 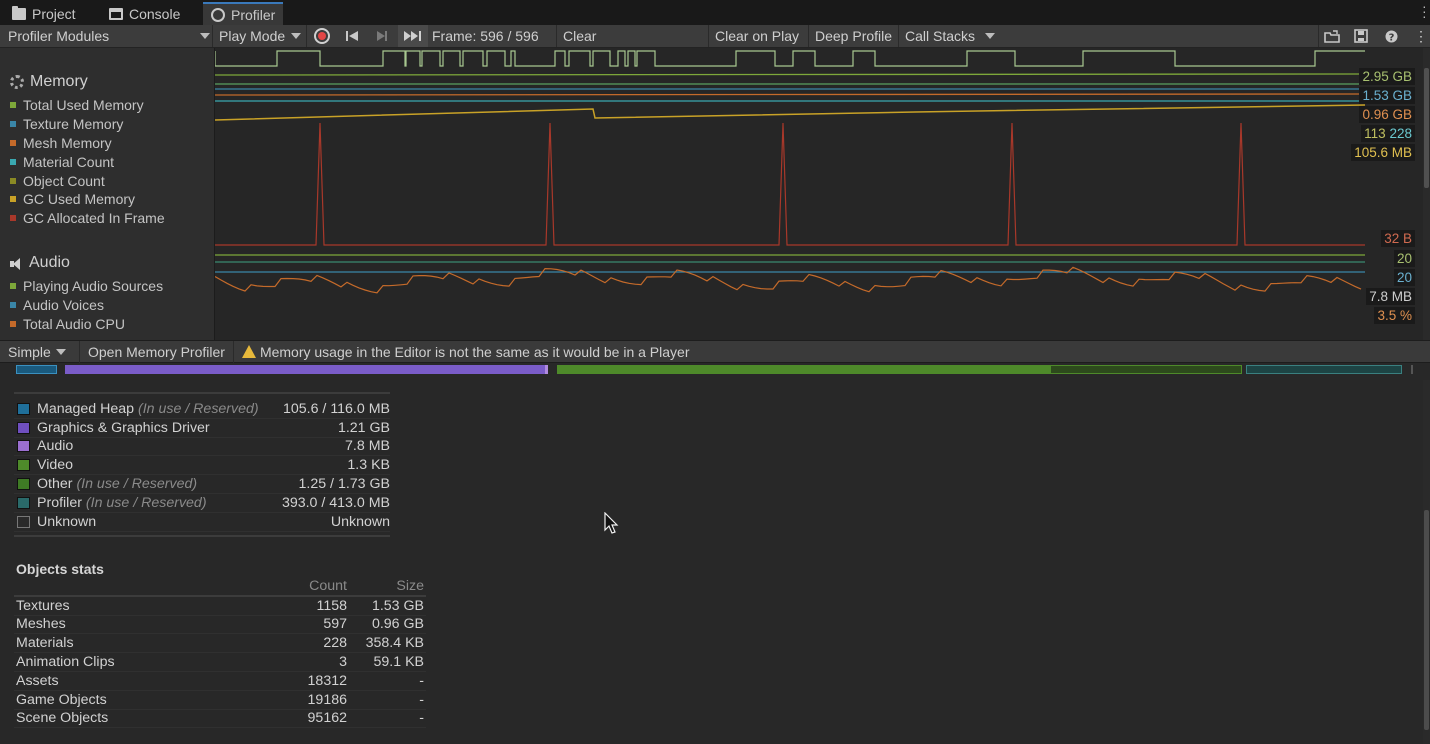 I want to click on tab-profiler: Profiler, so click(x=243, y=13).